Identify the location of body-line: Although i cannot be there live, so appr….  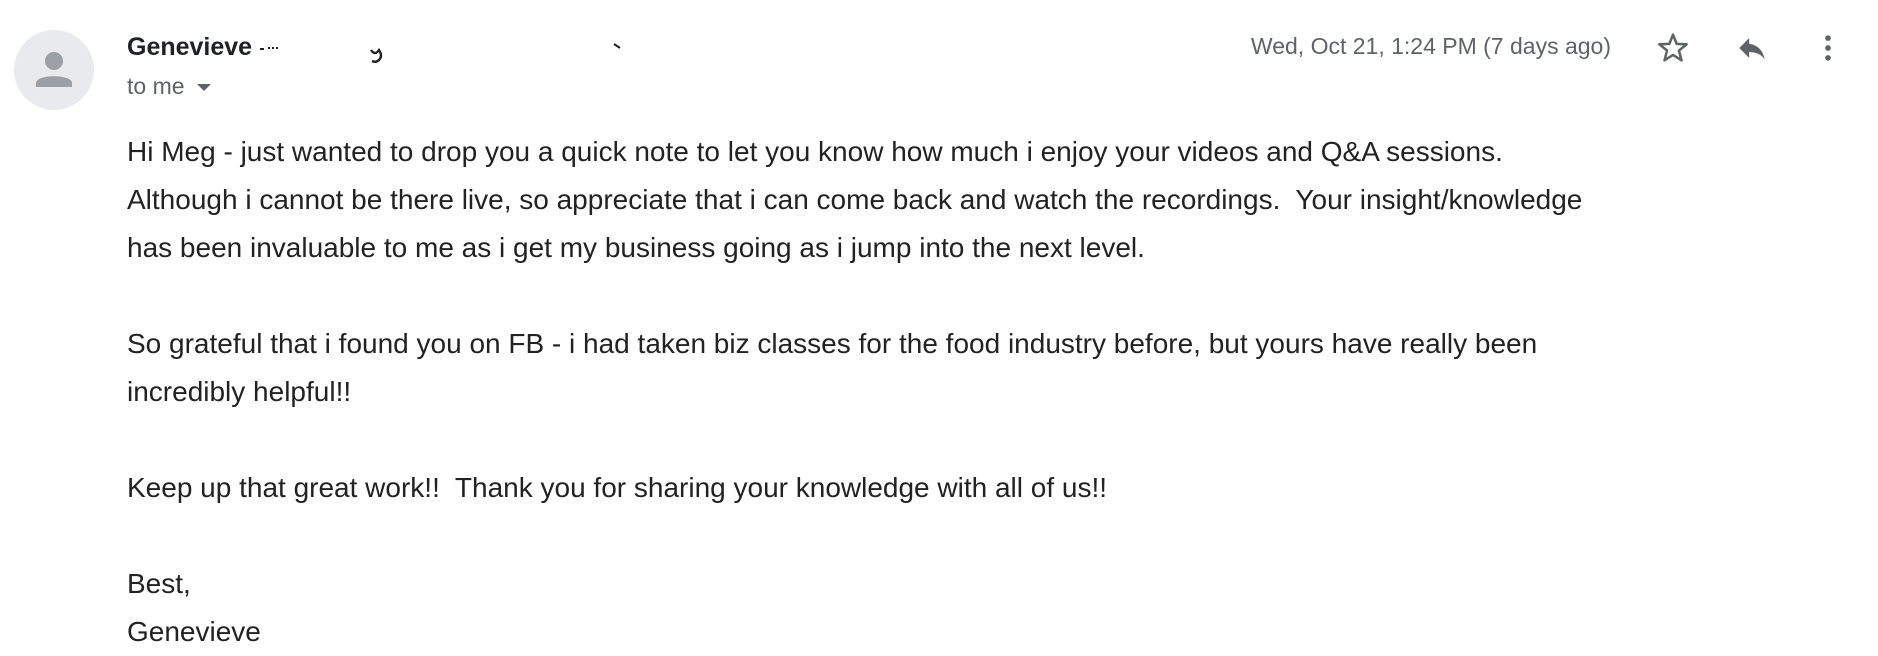
(855, 199).